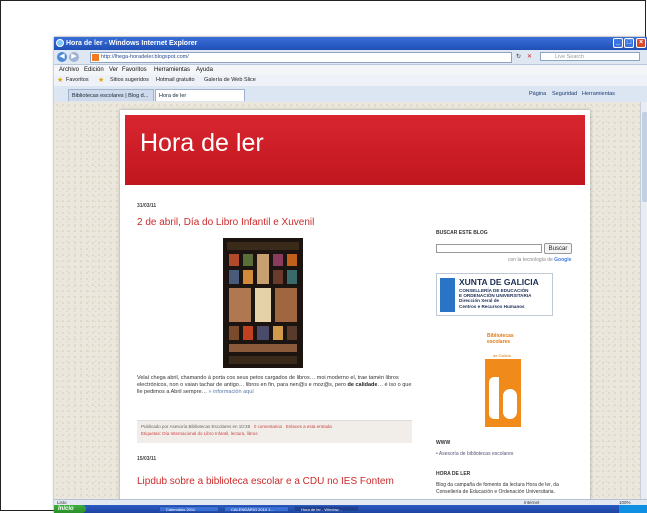 The width and height of the screenshot is (647, 513). Describe the element at coordinates (268, 426) in the screenshot. I see `post1-comments-link: 0 comentarios` at that location.